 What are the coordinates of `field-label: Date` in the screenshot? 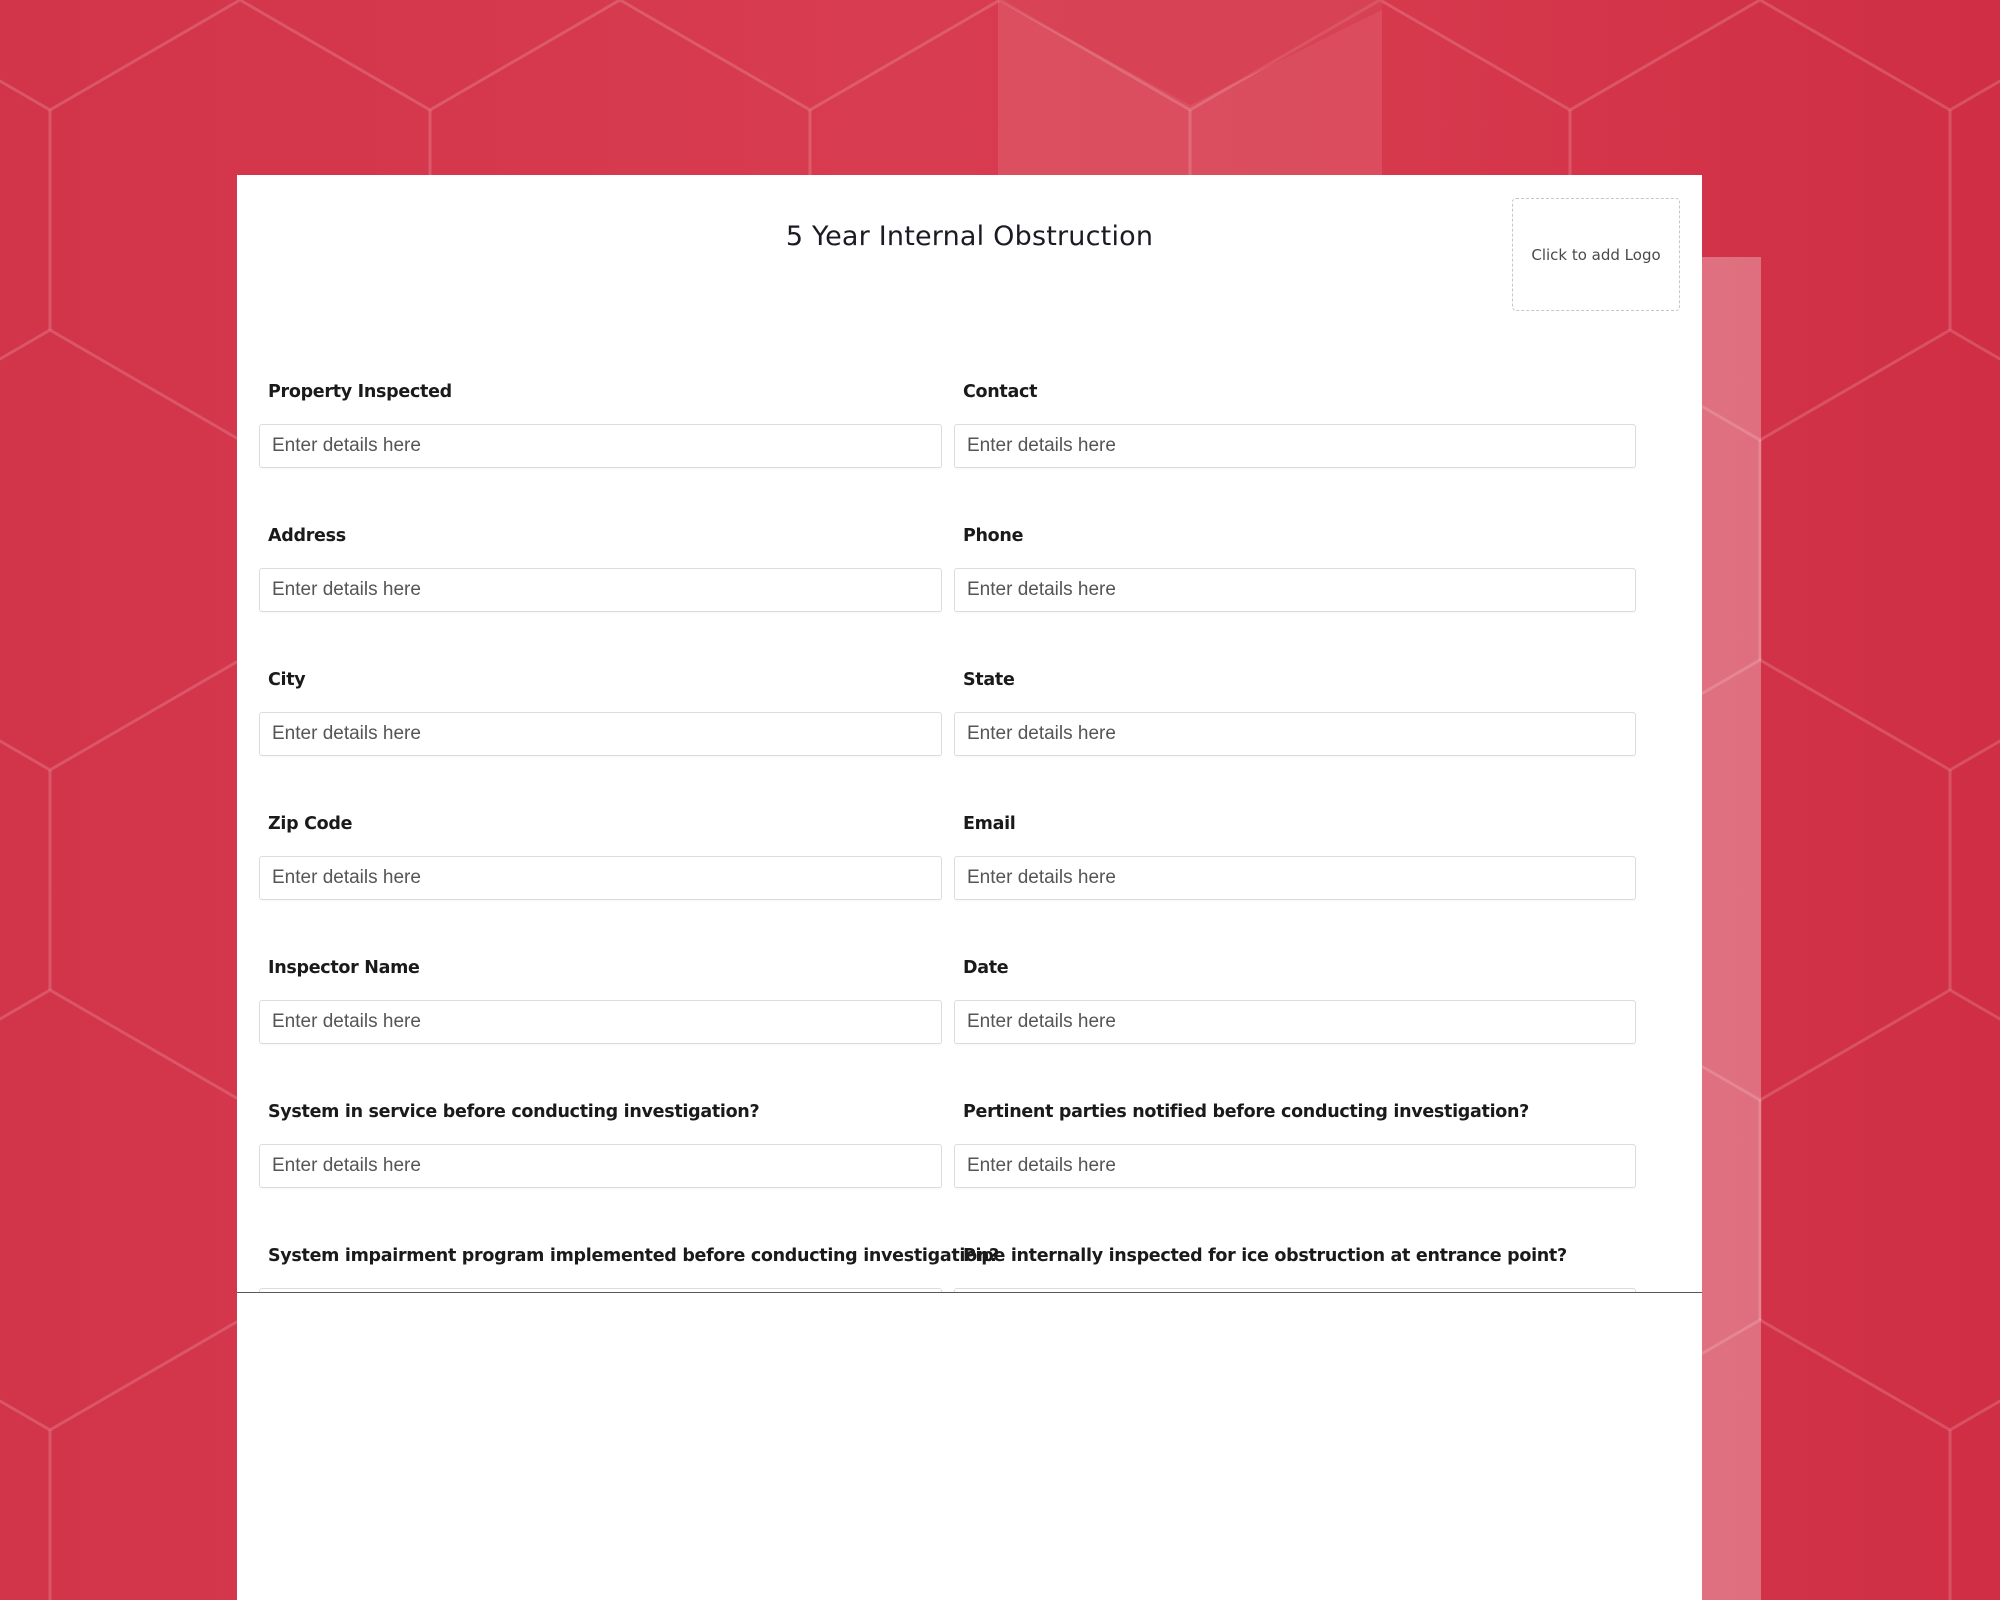 It's located at (986, 968).